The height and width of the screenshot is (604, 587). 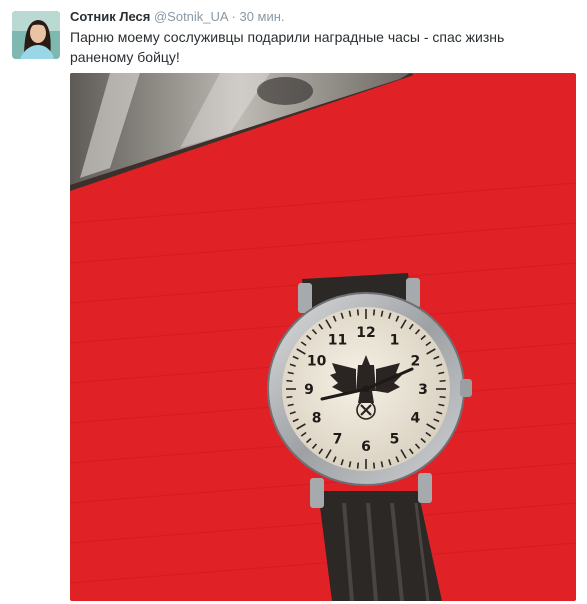 What do you see at coordinates (423, 390) in the screenshot?
I see `dial-number: 3` at bounding box center [423, 390].